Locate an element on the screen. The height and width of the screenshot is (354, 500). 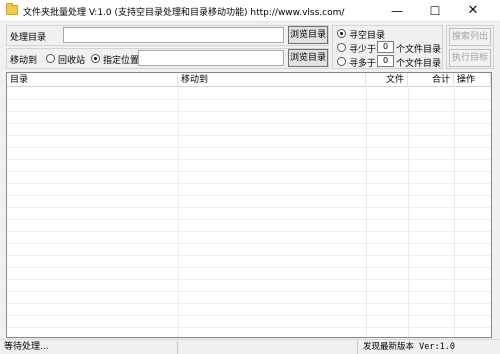
more-than-radio is located at coordinates (341, 61).